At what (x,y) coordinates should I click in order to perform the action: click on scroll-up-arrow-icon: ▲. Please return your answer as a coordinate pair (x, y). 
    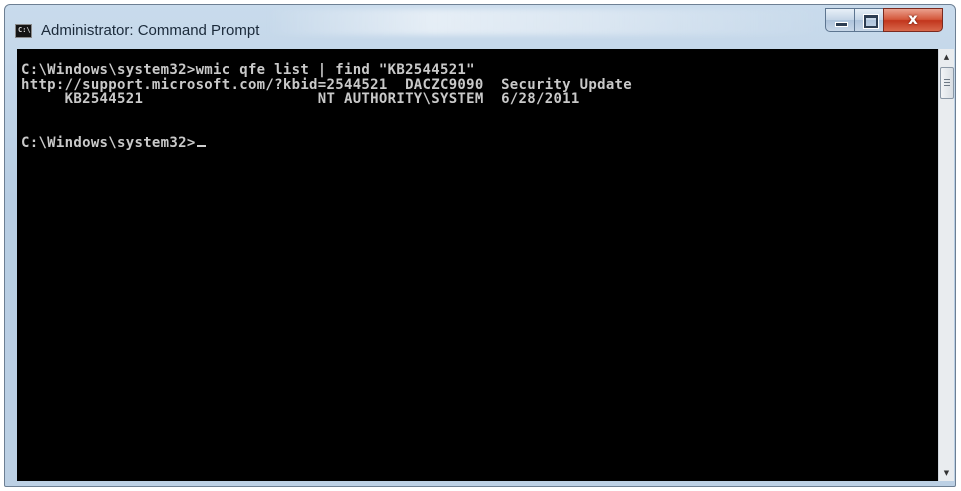
    Looking at the image, I should click on (946, 57).